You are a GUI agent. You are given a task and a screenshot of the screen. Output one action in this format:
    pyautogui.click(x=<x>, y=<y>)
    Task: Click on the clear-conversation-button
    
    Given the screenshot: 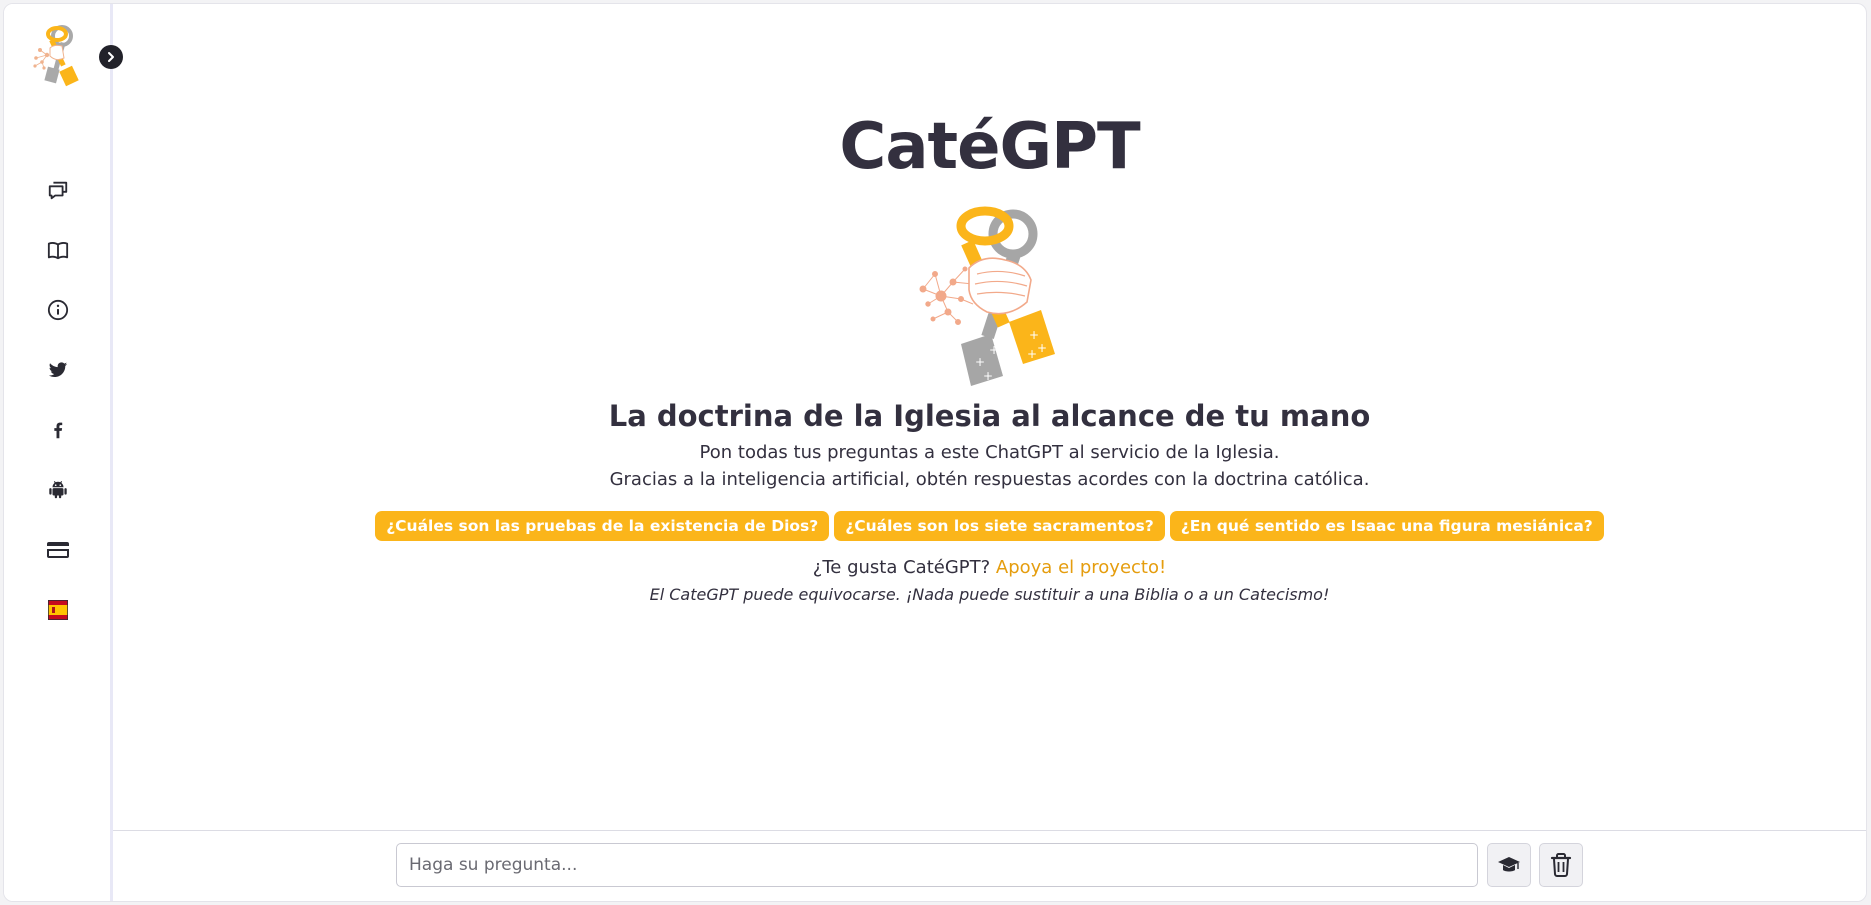 What is the action you would take?
    pyautogui.click(x=1561, y=865)
    